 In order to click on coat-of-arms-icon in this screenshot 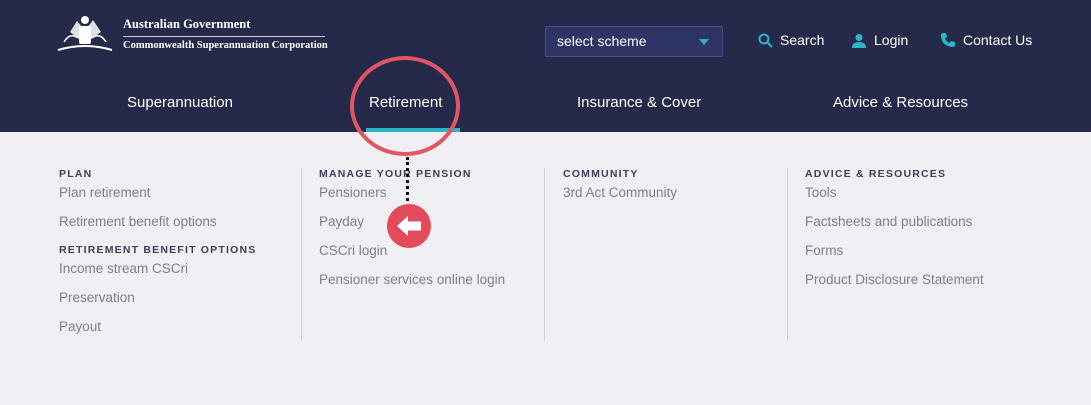, I will do `click(85, 33)`.